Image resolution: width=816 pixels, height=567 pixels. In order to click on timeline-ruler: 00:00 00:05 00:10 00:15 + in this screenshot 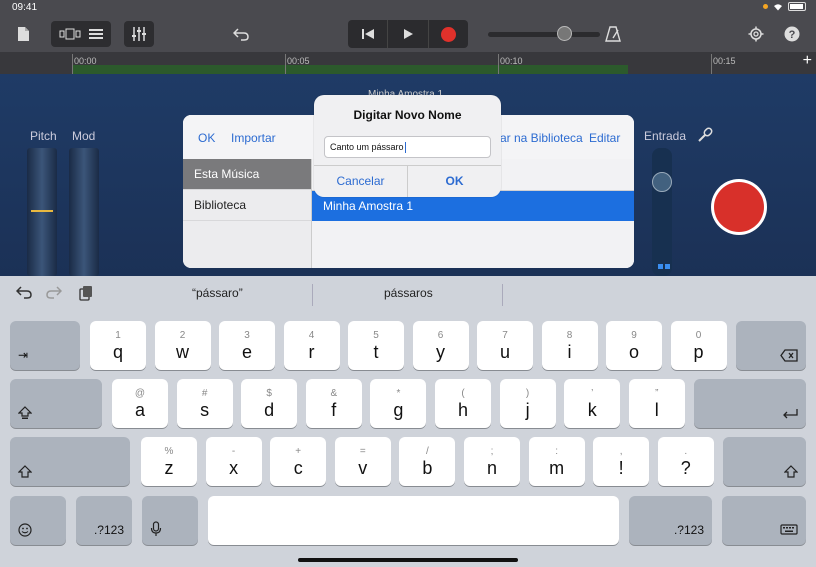, I will do `click(408, 63)`.